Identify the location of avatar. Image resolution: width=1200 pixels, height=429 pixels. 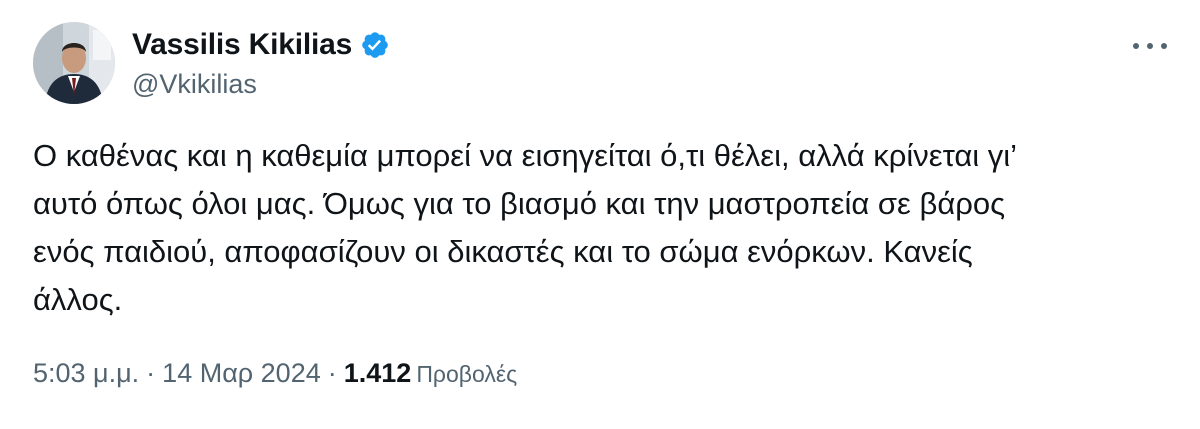
(74, 63).